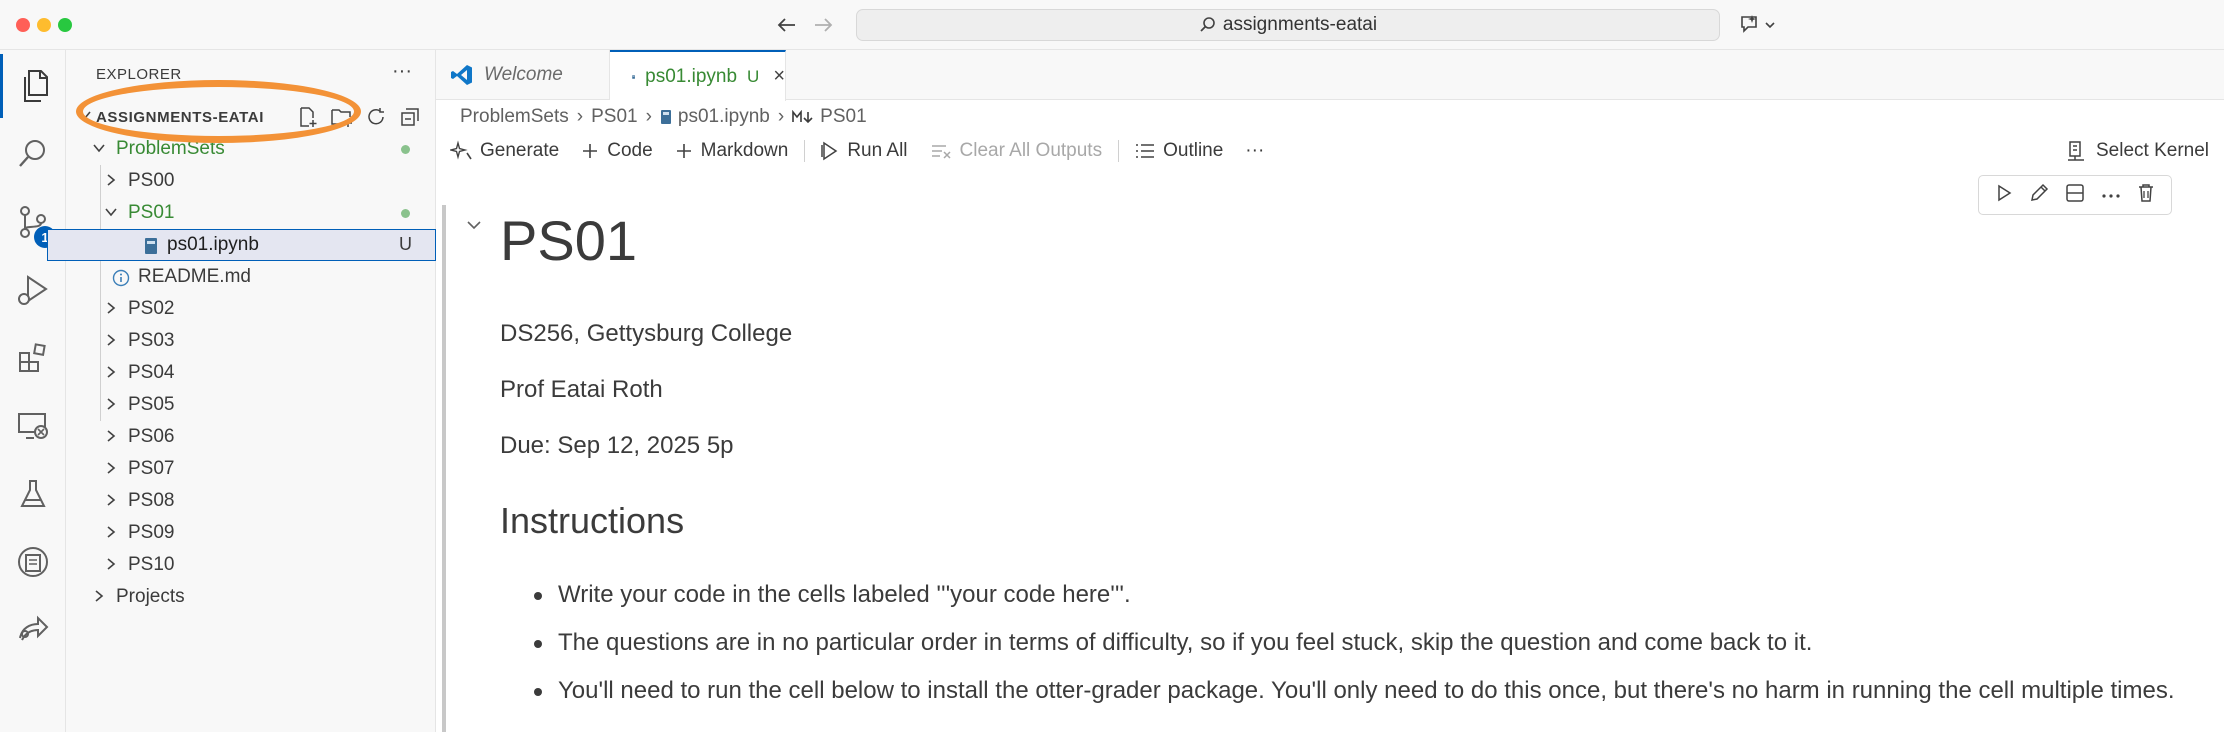  I want to click on instructions-heading: Instructions, so click(592, 520).